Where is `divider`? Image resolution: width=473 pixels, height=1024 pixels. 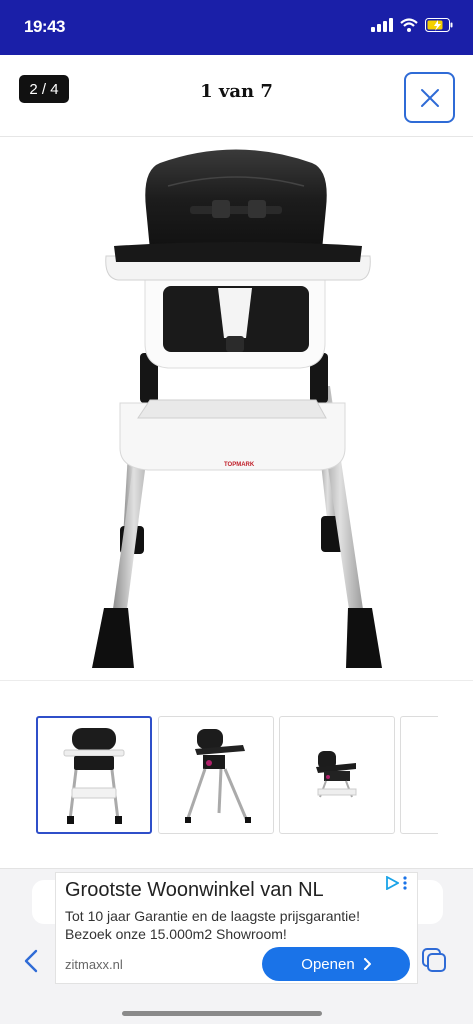
divider is located at coordinates (236, 680).